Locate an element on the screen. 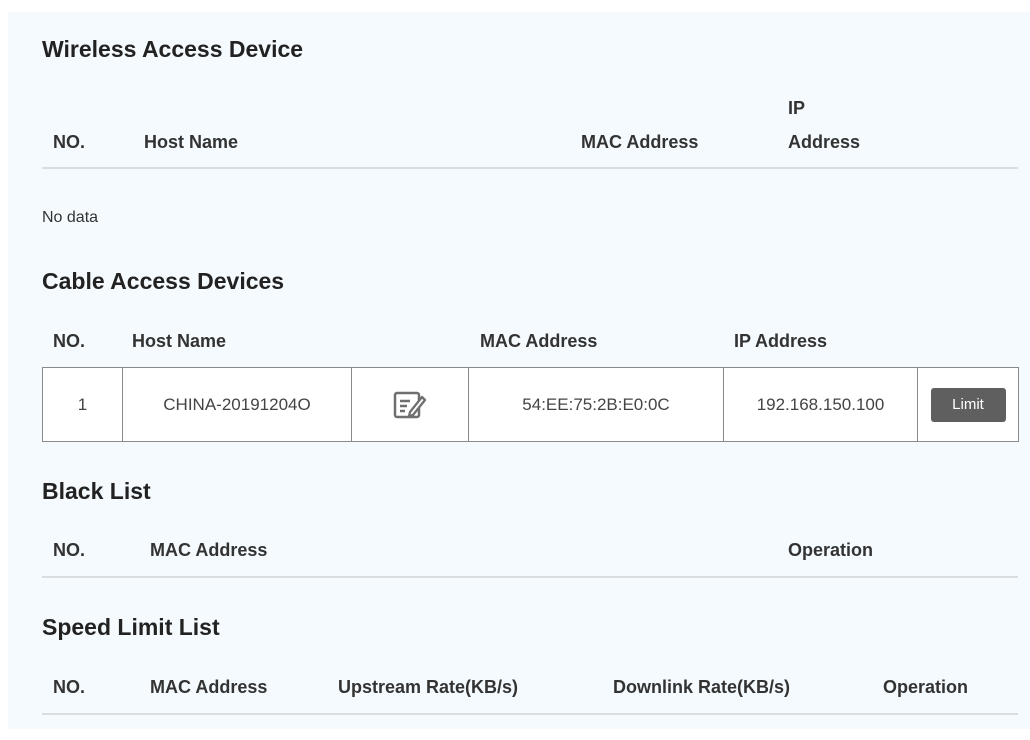 The width and height of the screenshot is (1030, 740). device-host-name-cell: CHINA-20191204O is located at coordinates (237, 404).